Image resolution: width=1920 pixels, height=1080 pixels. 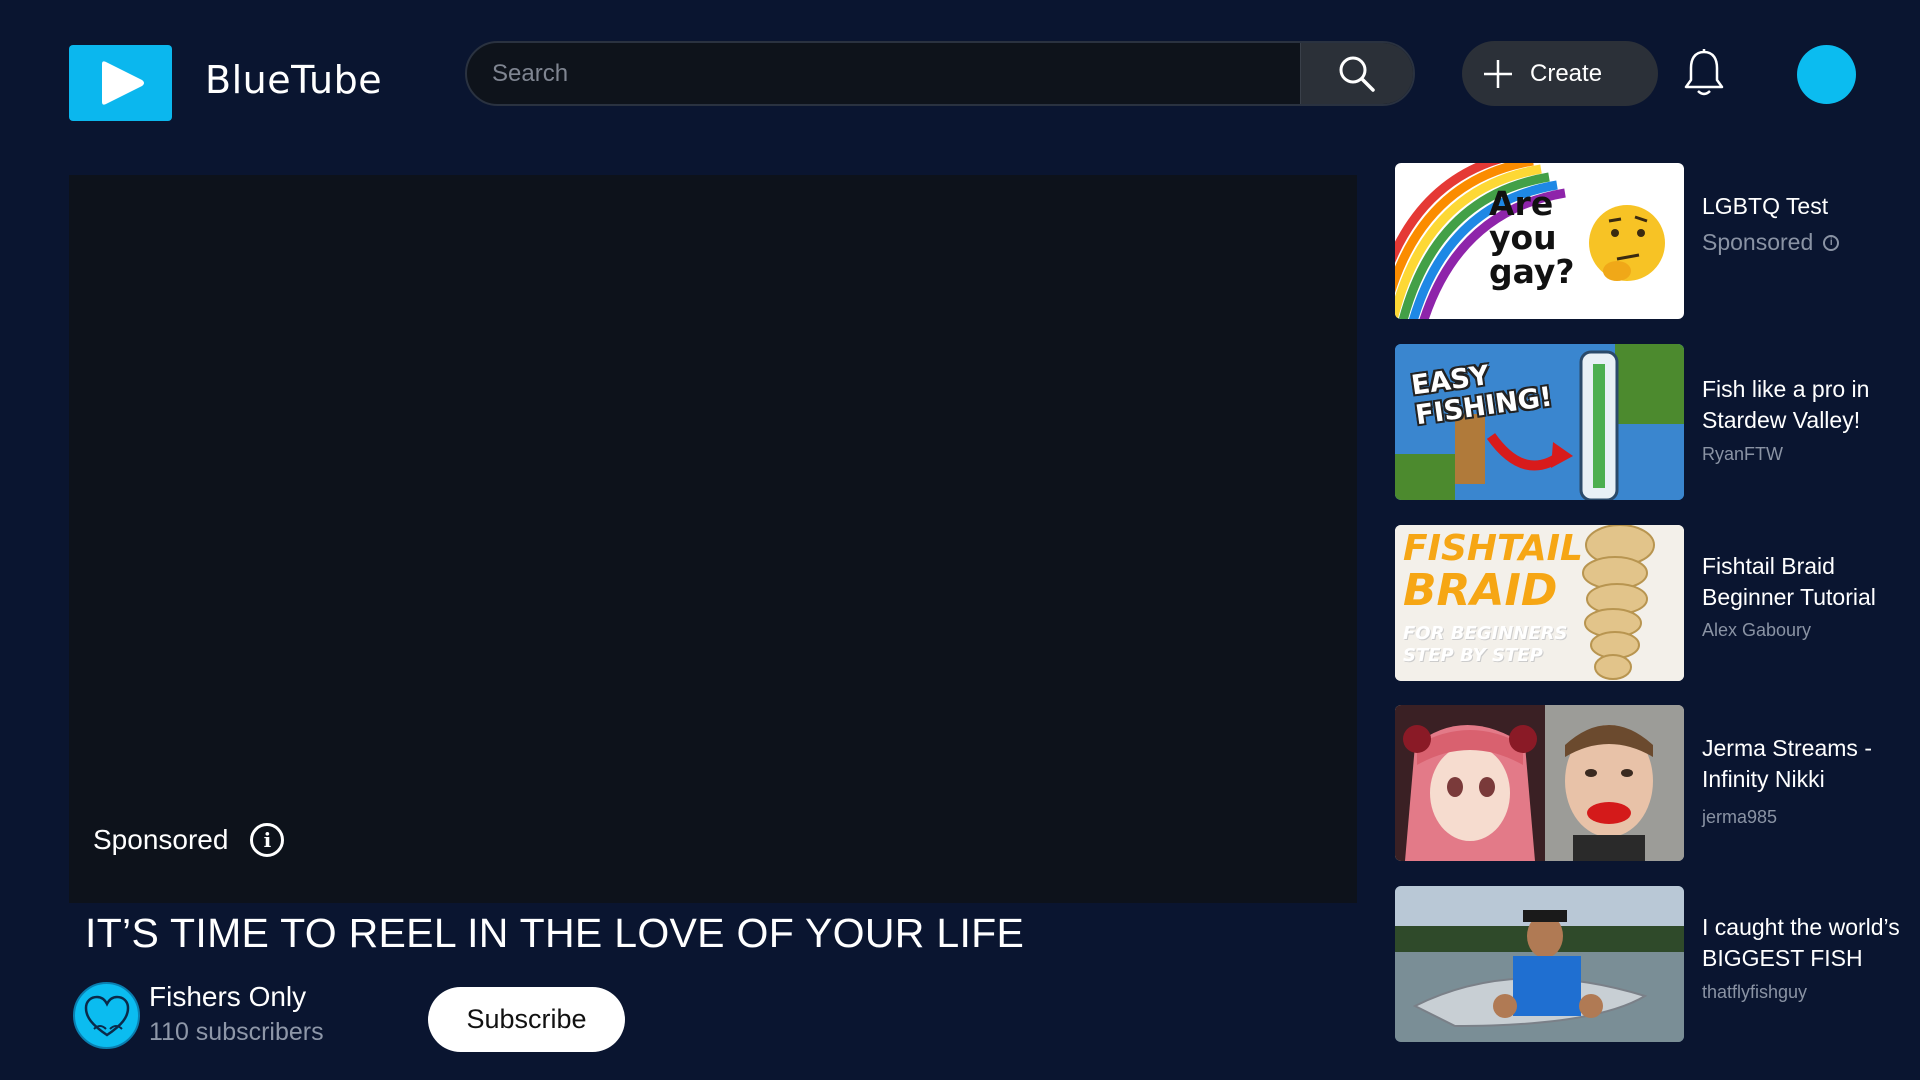 I want to click on recommended-video-title: LGBTQ Test, so click(x=1807, y=206).